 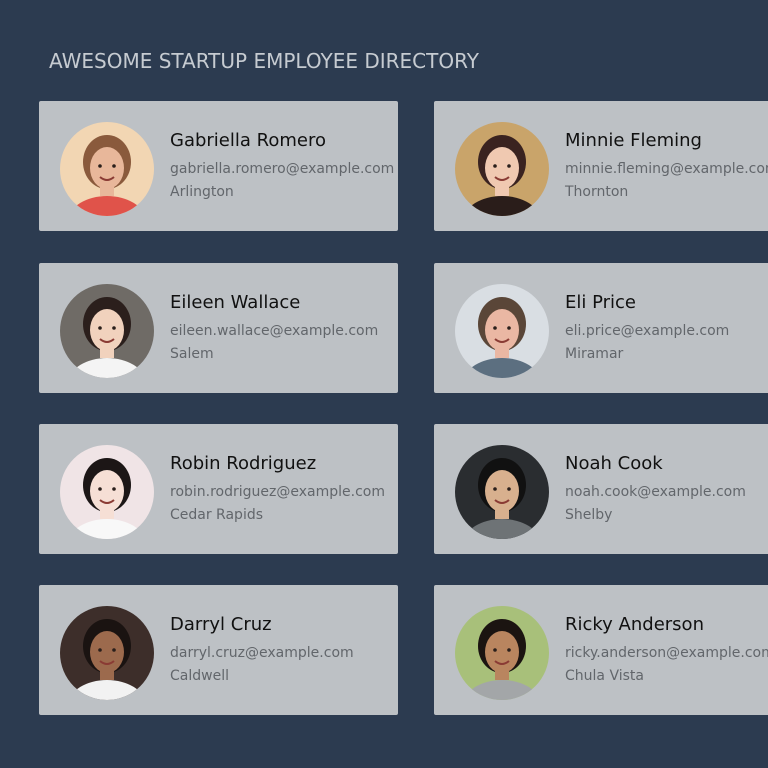 I want to click on employee-card: Noah Cook noah.cook@example.com Shelby, so click(x=601, y=489).